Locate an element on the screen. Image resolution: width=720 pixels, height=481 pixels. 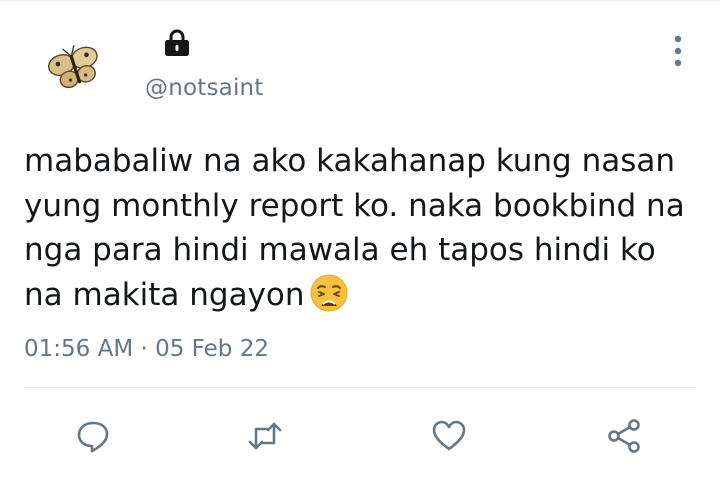
like-button is located at coordinates (449, 436).